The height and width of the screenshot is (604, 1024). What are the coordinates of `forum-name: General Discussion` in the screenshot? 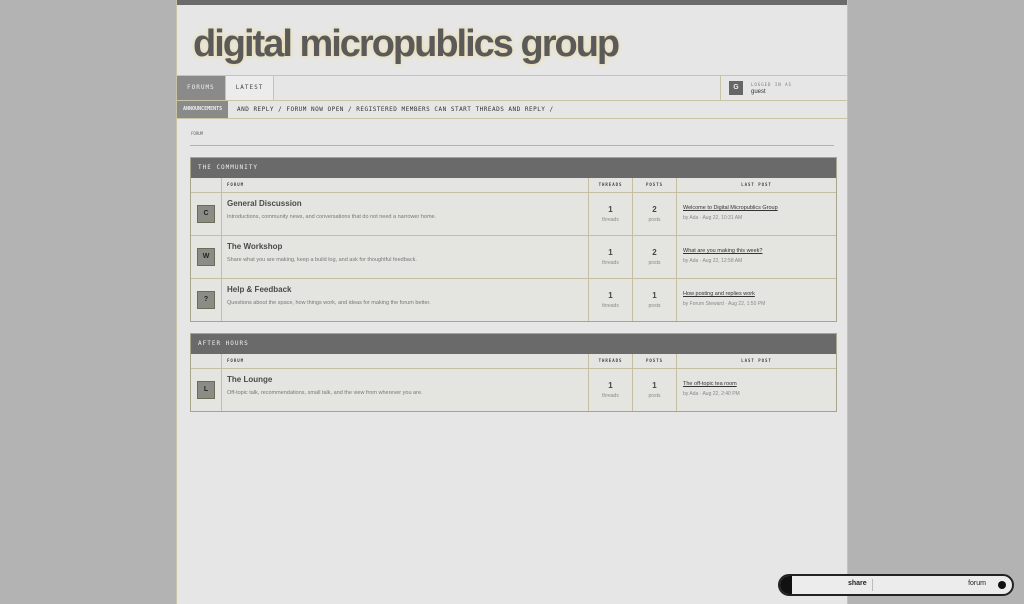 It's located at (405, 203).